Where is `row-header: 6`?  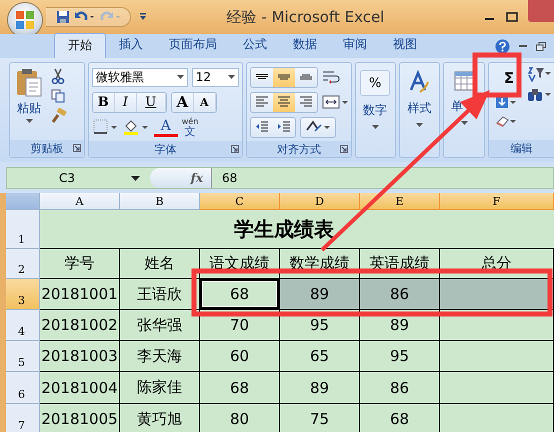
row-header: 6 is located at coordinates (23, 388).